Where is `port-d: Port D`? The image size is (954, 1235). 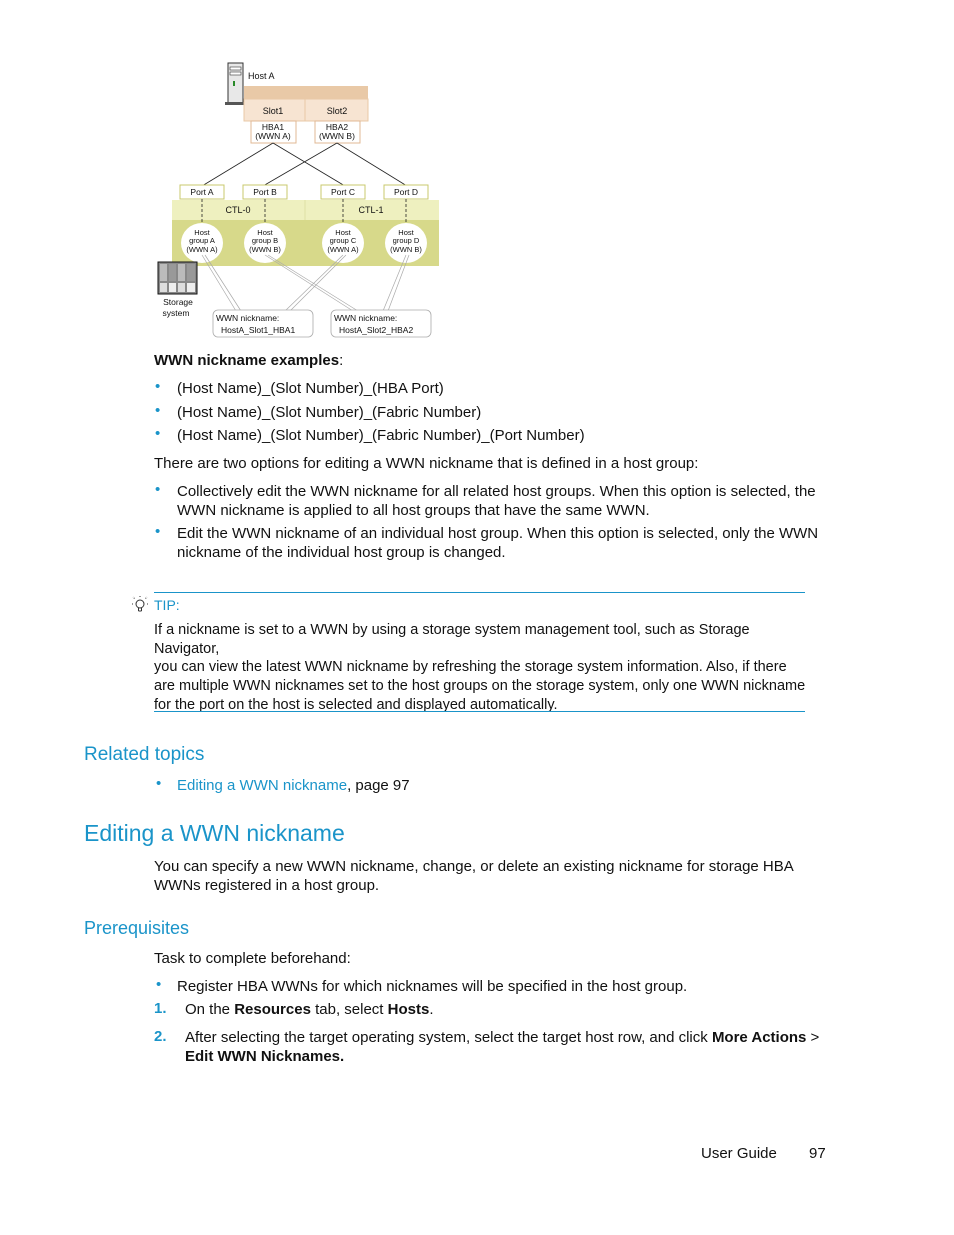
port-d: Port D is located at coordinates (406, 192).